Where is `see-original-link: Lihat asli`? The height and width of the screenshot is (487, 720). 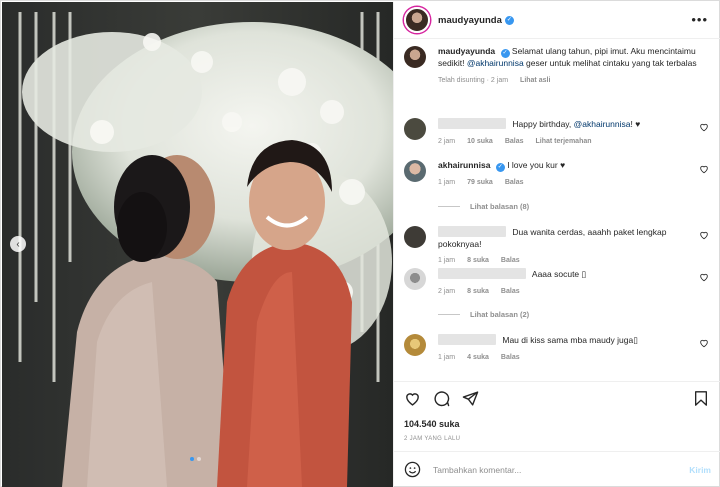
see-original-link: Lihat asli is located at coordinates (535, 81).